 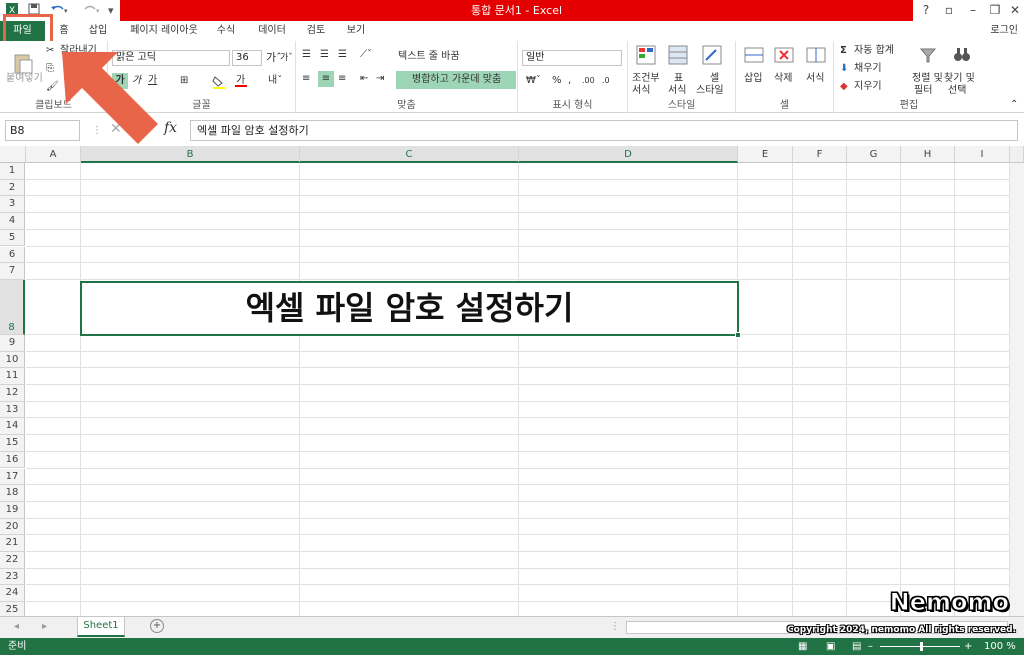 I want to click on align-right-icon: ≡, so click(x=342, y=79).